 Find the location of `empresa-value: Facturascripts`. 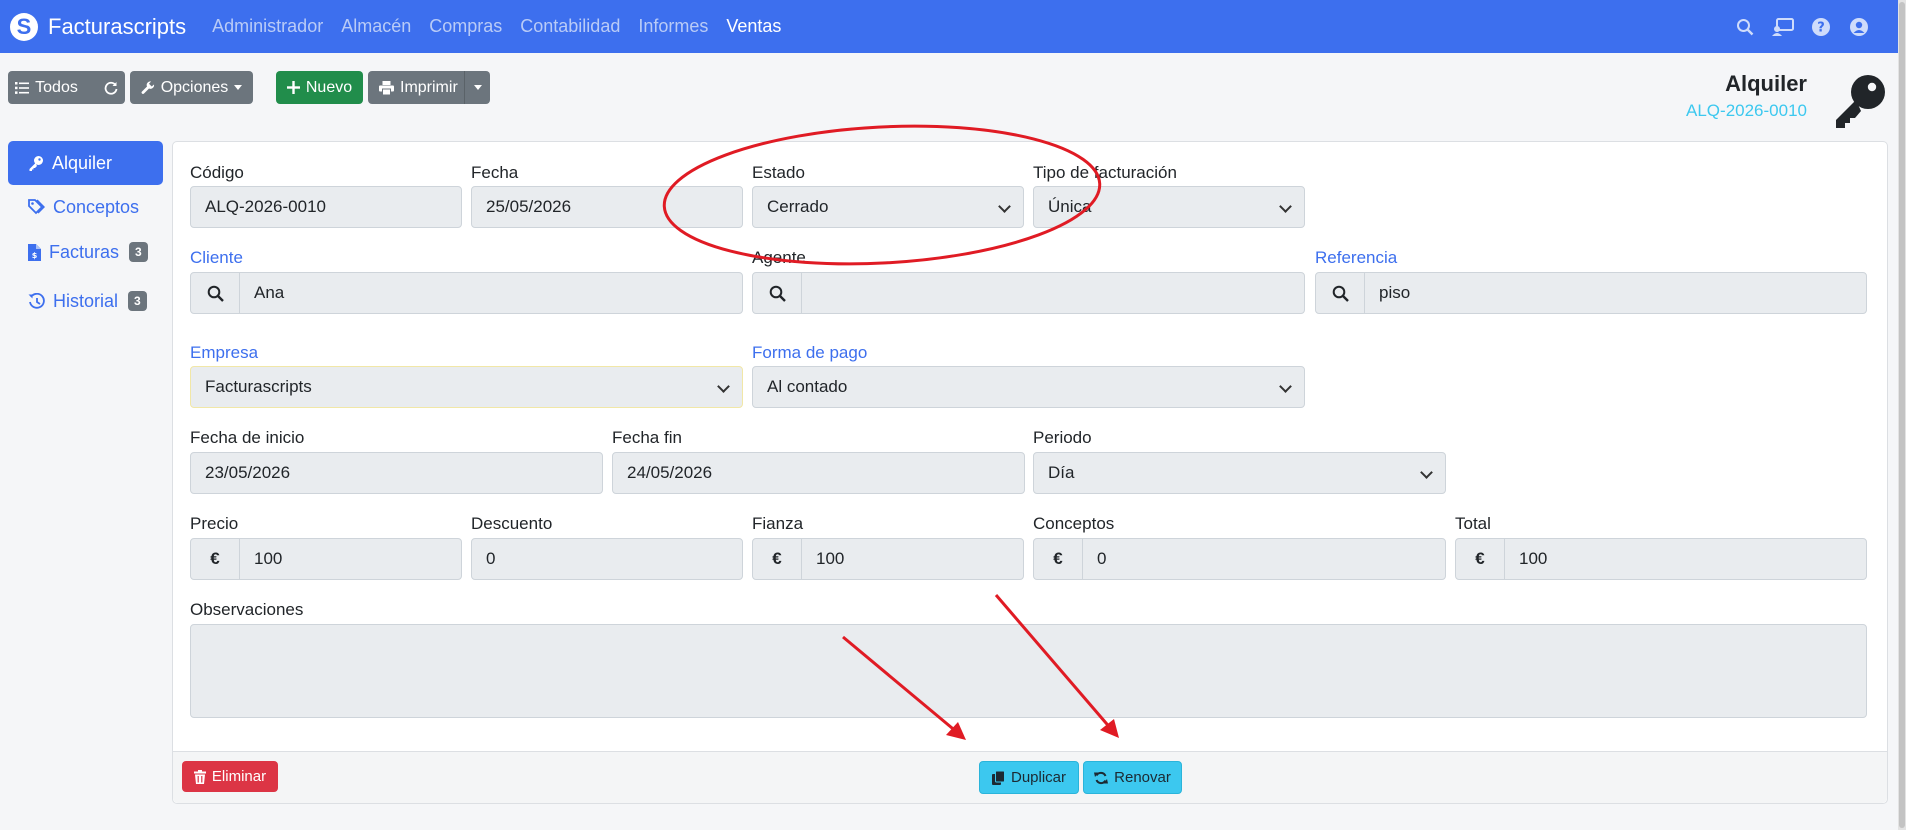

empresa-value: Facturascripts is located at coordinates (258, 386).